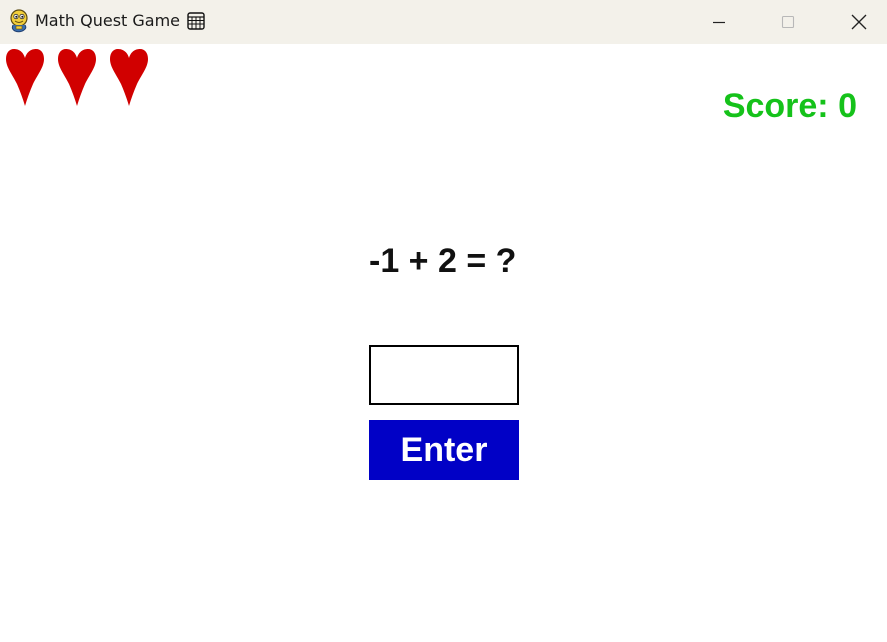 This screenshot has width=887, height=642. Describe the element at coordinates (19, 21) in the screenshot. I see `pygame-snake-icon` at that location.